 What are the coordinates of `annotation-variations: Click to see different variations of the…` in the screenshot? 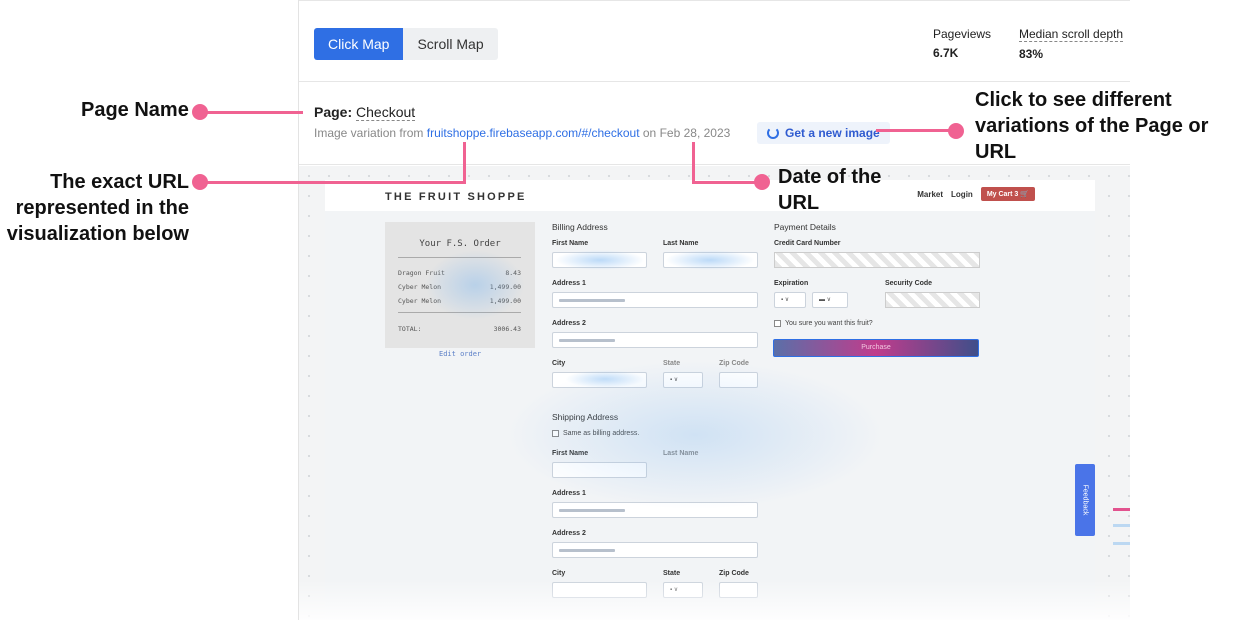 It's located at (1092, 126).